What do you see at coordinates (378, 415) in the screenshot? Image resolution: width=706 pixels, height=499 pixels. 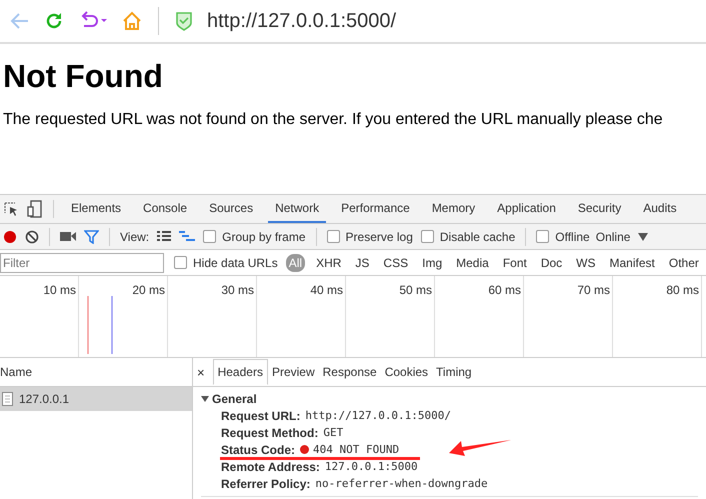 I see `header-value: http://127.0.0.1:5000/` at bounding box center [378, 415].